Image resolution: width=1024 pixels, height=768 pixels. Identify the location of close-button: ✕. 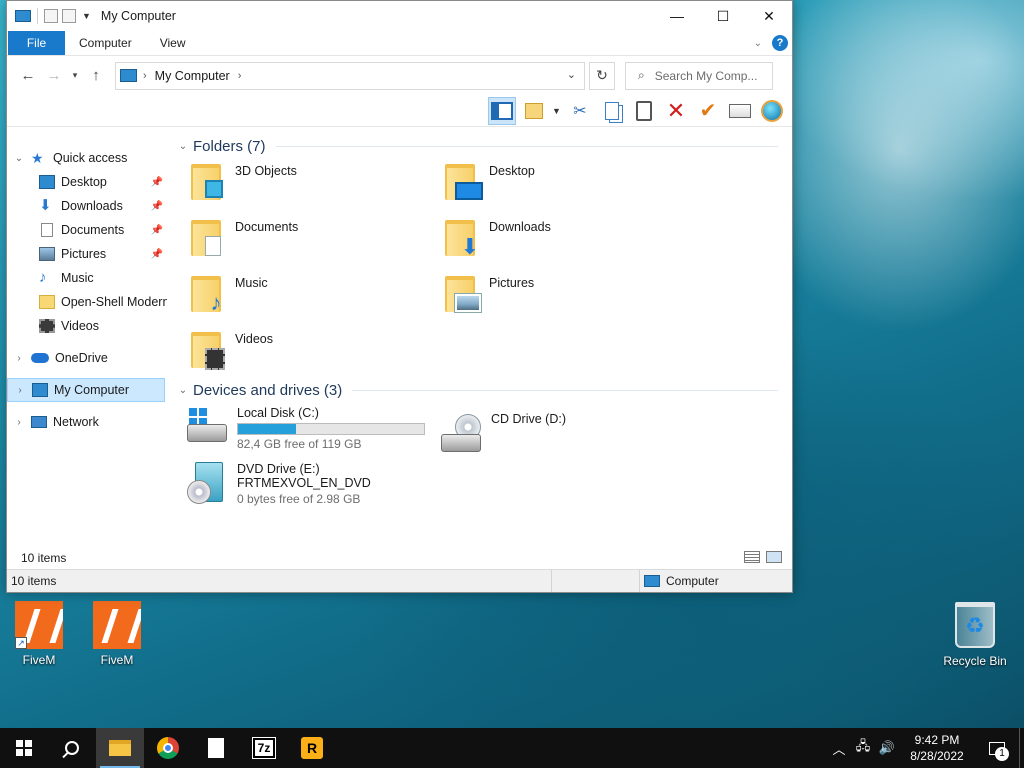
(769, 16).